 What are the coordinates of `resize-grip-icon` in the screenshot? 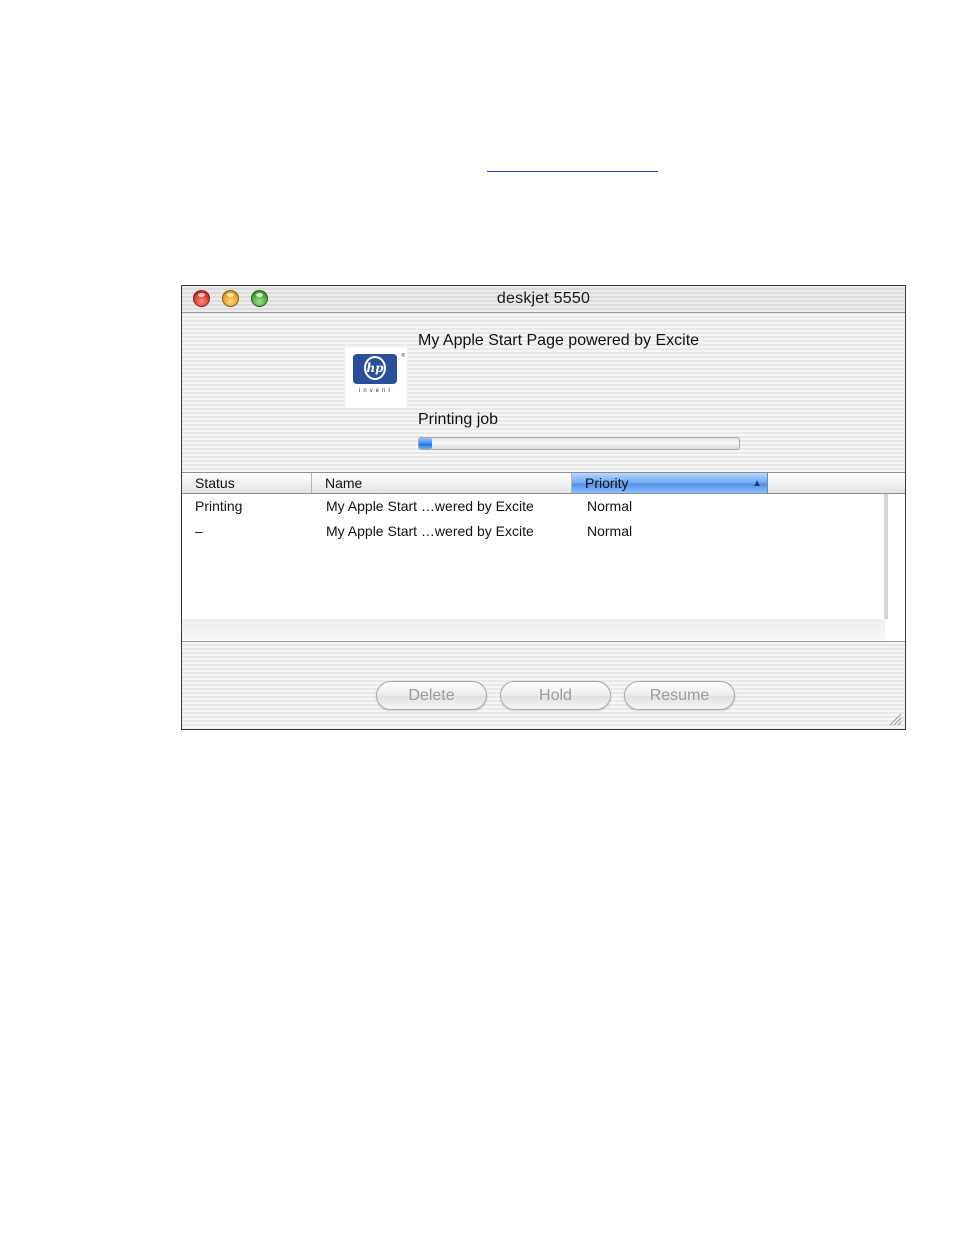 It's located at (895, 719).